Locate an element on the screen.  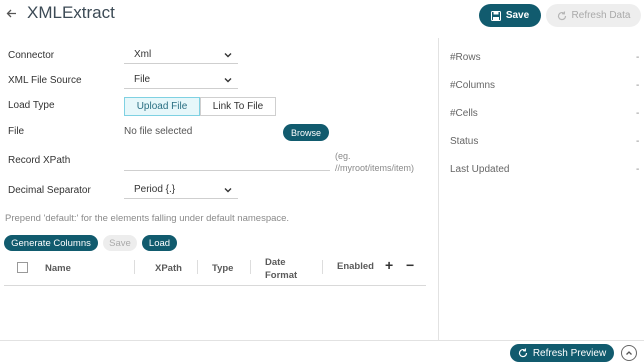
load-type-toggle: Upload File Link To File is located at coordinates (200, 106).